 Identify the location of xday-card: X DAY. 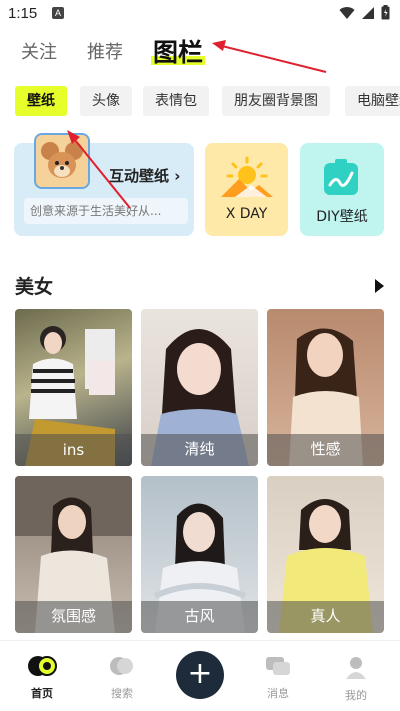
(246, 189).